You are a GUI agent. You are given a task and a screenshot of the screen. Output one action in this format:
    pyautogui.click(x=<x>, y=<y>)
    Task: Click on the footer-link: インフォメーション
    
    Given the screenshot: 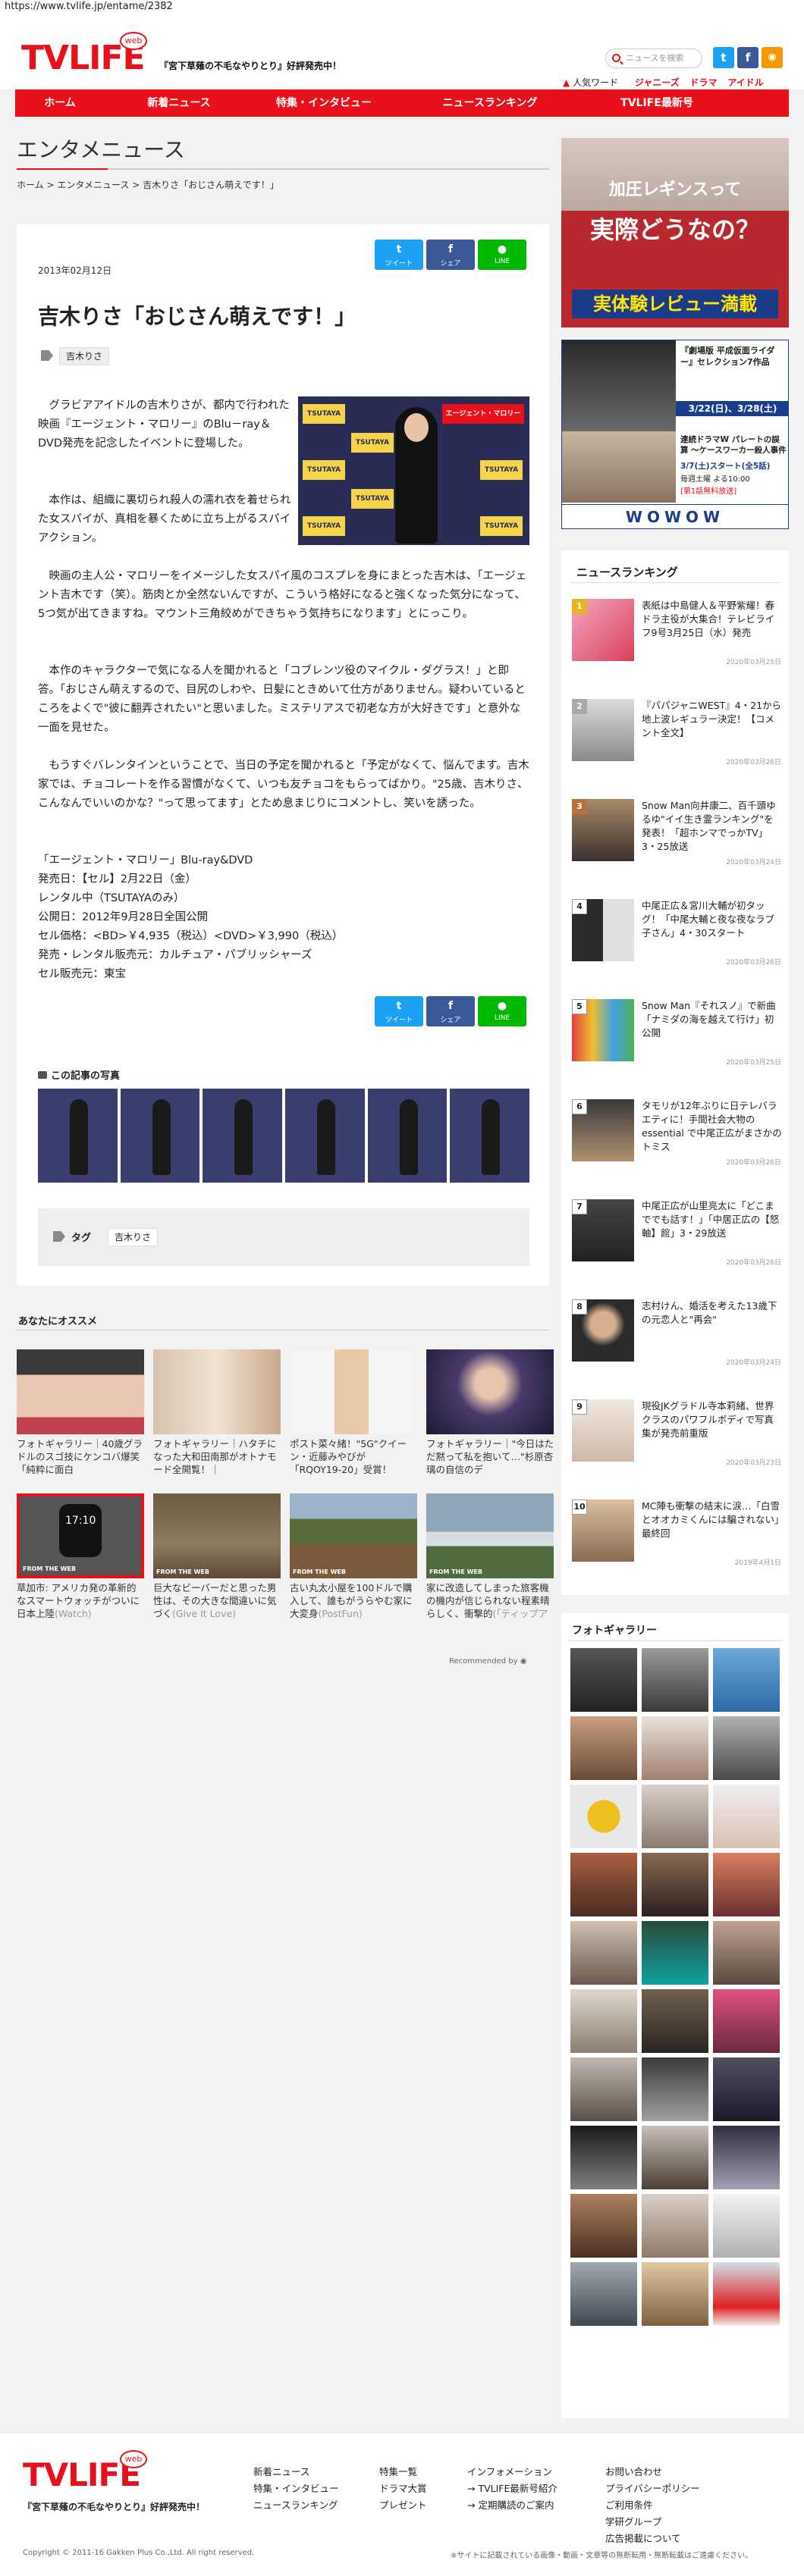 What is the action you would take?
    pyautogui.click(x=512, y=2472)
    